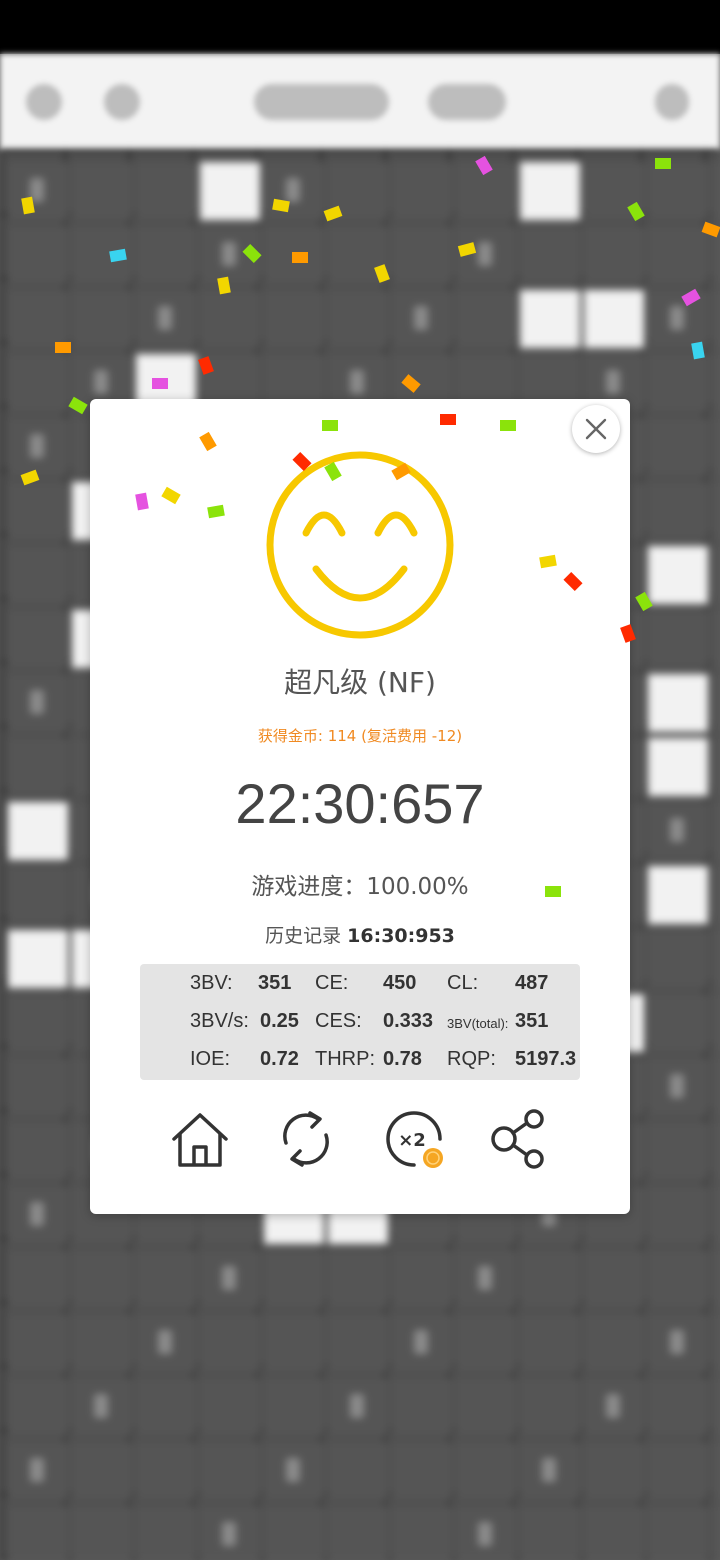  I want to click on game-progress: 游戏进度：100.00%, so click(360, 887).